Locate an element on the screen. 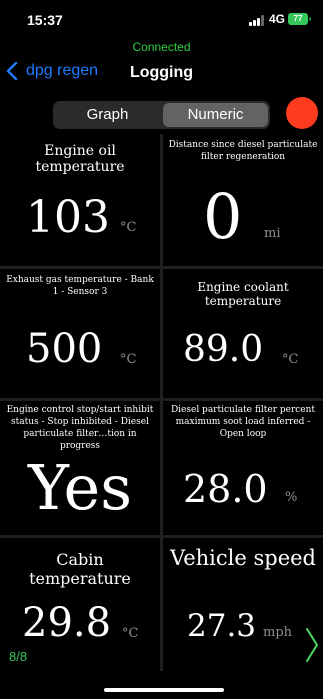 The width and height of the screenshot is (323, 699). tab-numeric: Numeric is located at coordinates (215, 115).